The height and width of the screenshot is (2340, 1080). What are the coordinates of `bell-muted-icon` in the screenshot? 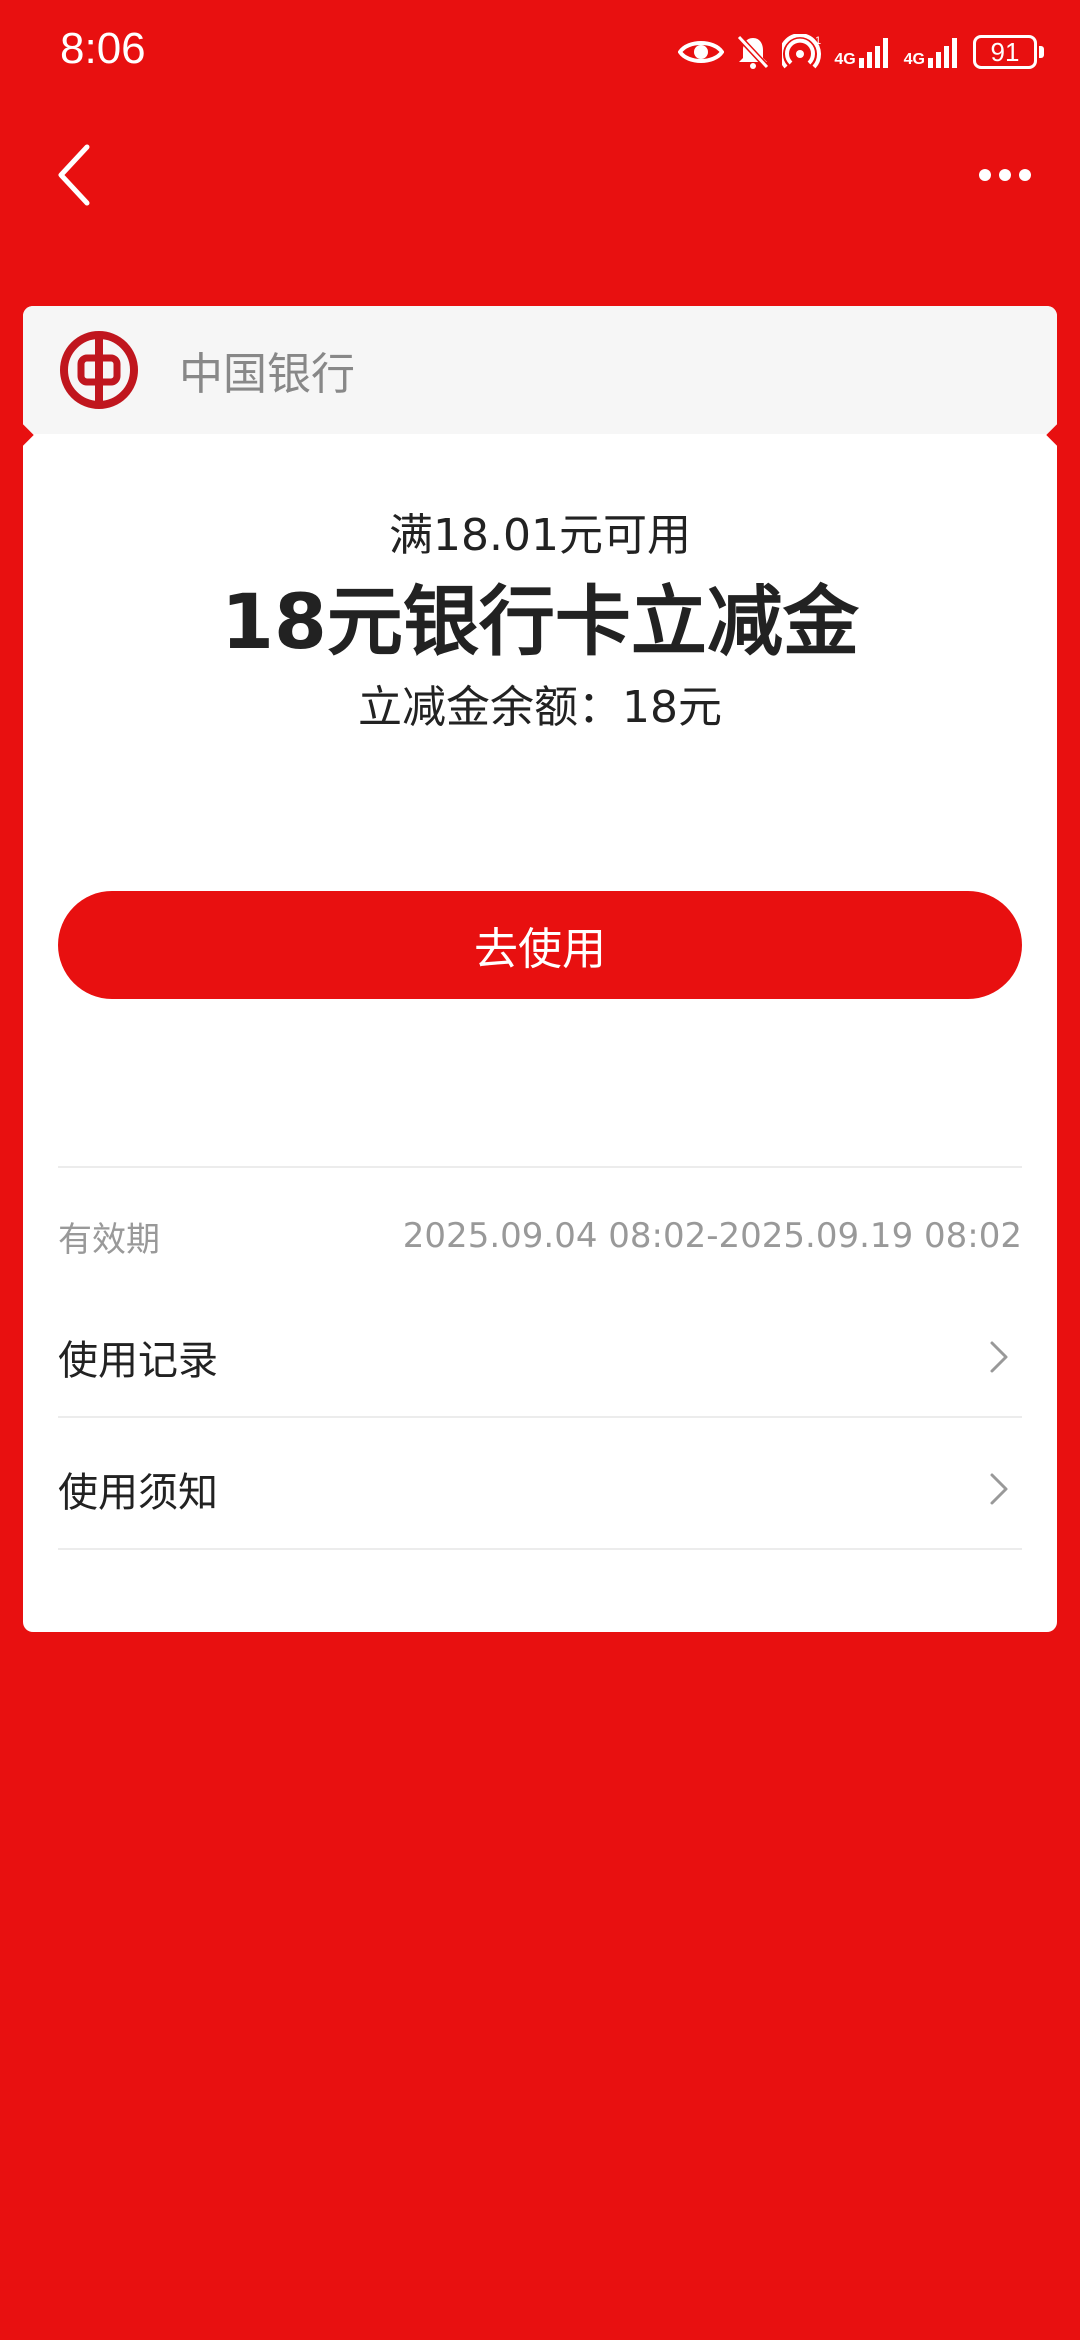 It's located at (753, 52).